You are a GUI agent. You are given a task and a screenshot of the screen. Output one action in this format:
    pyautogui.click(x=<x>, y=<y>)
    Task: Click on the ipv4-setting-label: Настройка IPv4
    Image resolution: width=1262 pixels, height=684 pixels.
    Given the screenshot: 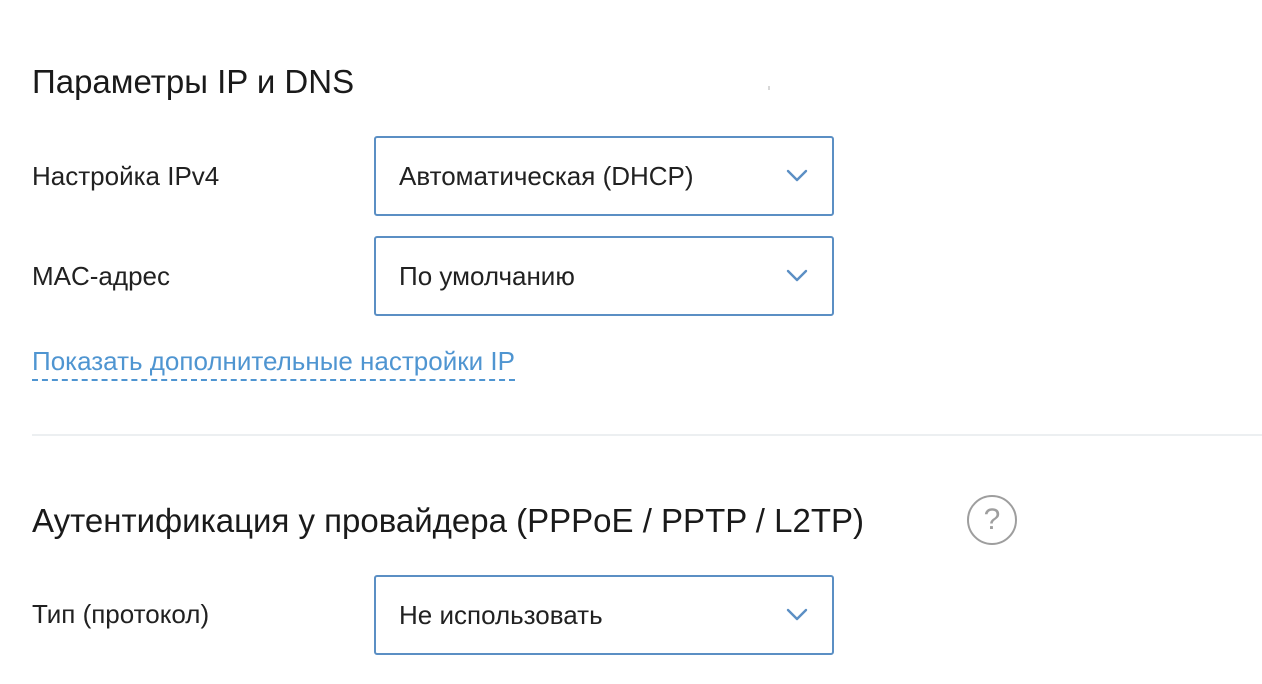 What is the action you would take?
    pyautogui.click(x=126, y=176)
    